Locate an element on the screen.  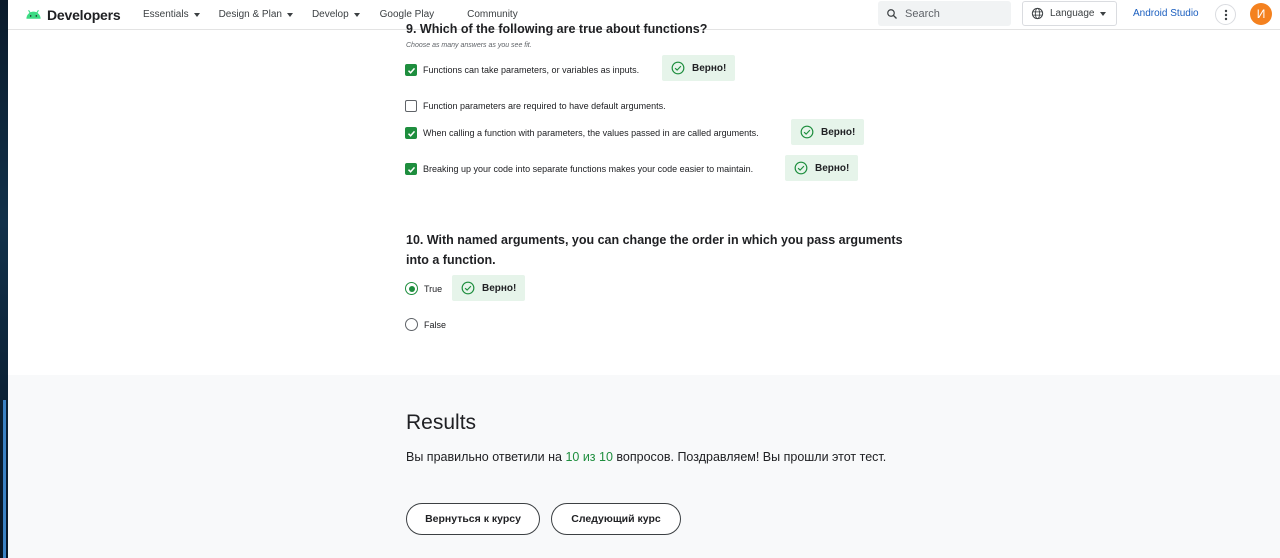
nav-label: Essentials is located at coordinates (166, 14).